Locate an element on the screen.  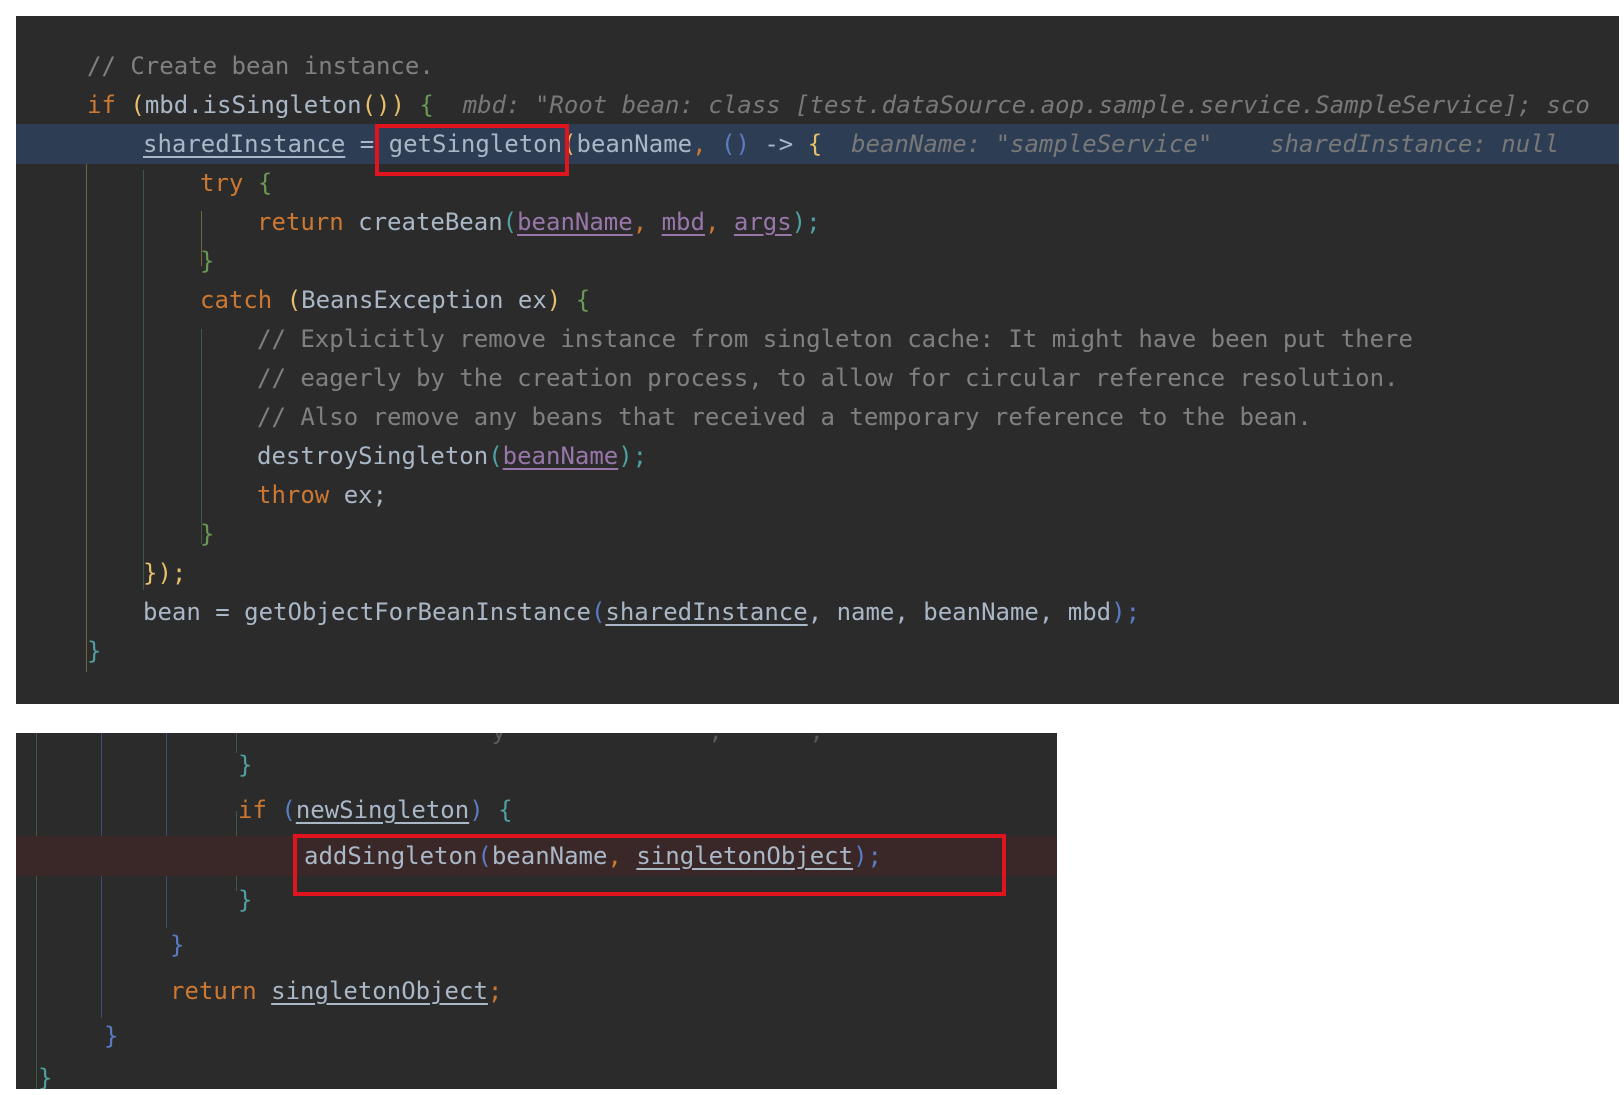
exception-declaration: BeansException ex is located at coordinates (424, 300).